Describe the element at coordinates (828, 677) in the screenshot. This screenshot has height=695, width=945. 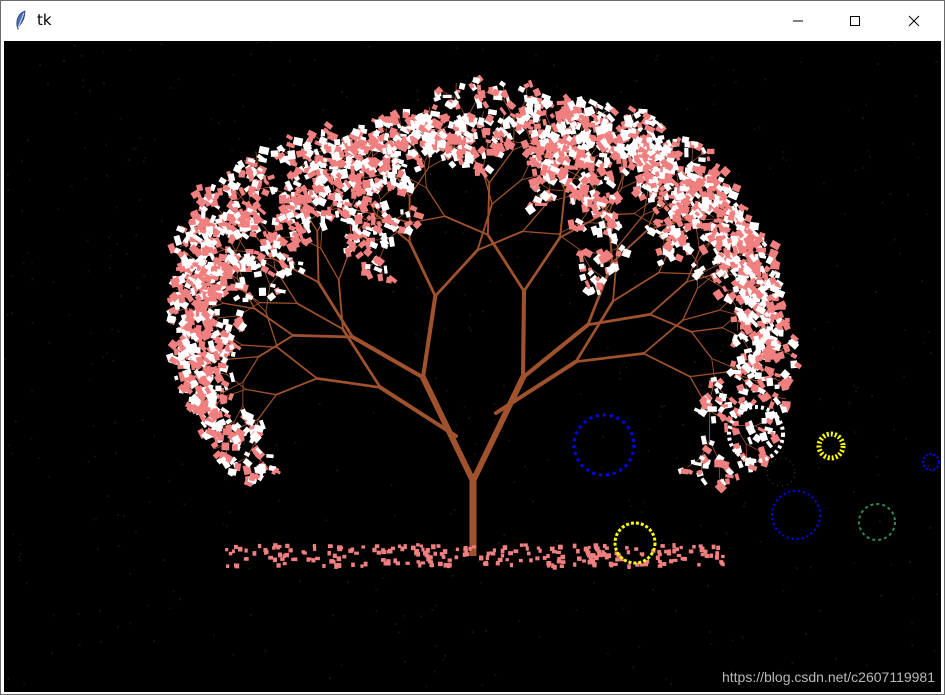
I see `watermark-text: https://blog.csdn.net/c2607119981` at that location.